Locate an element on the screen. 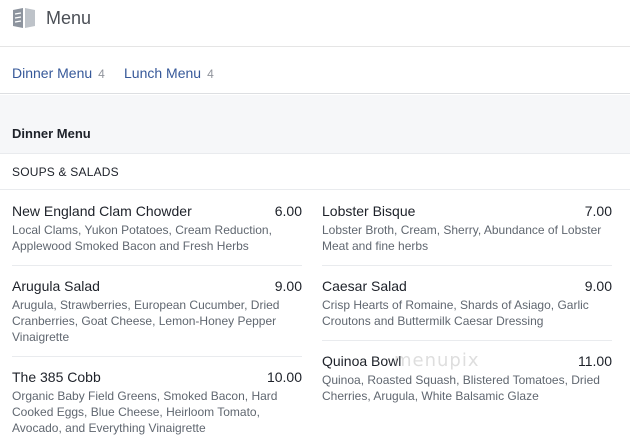  item-price: 11.00 is located at coordinates (595, 361).